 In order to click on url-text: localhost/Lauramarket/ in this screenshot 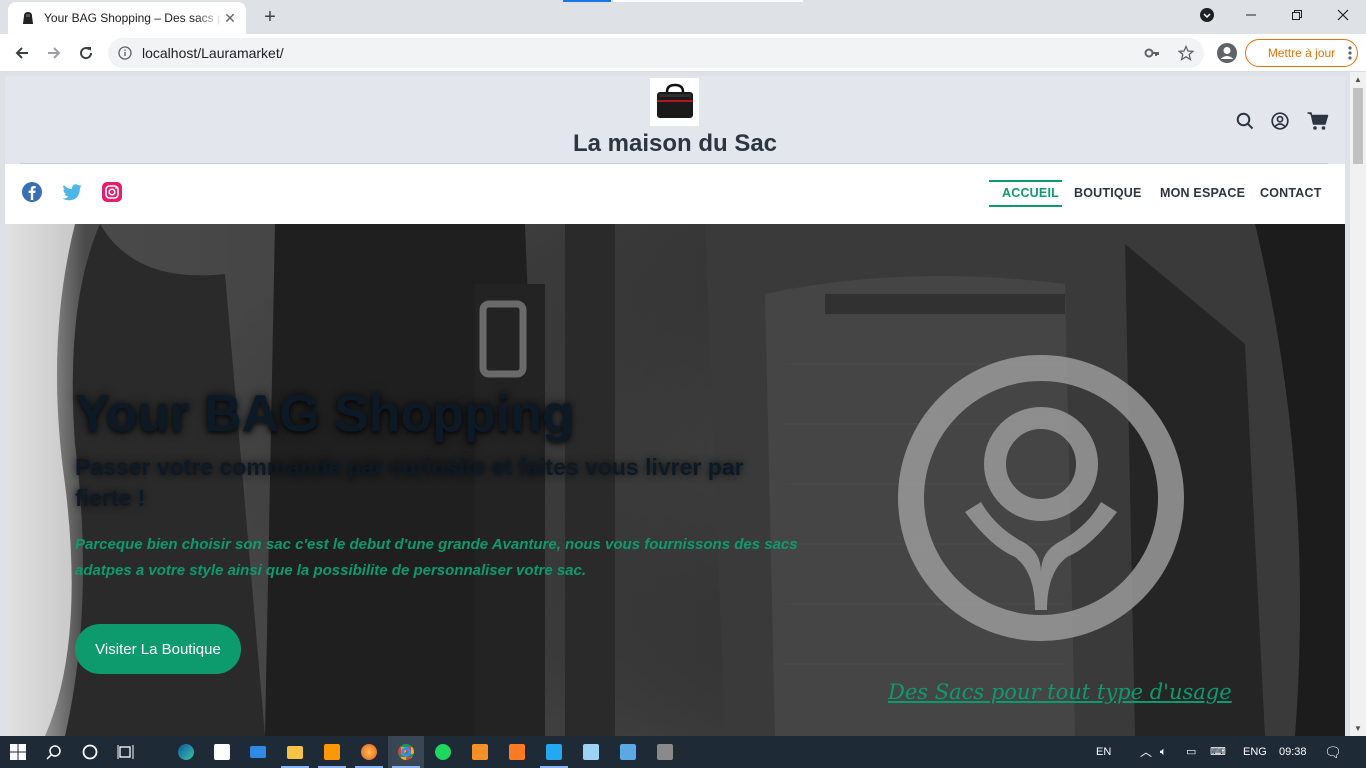, I will do `click(213, 53)`.